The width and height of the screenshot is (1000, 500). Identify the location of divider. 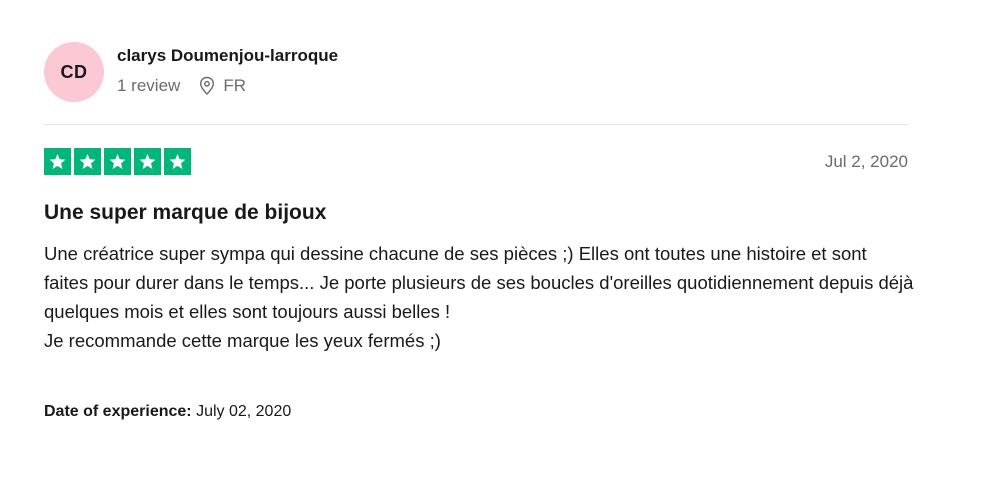
(476, 124).